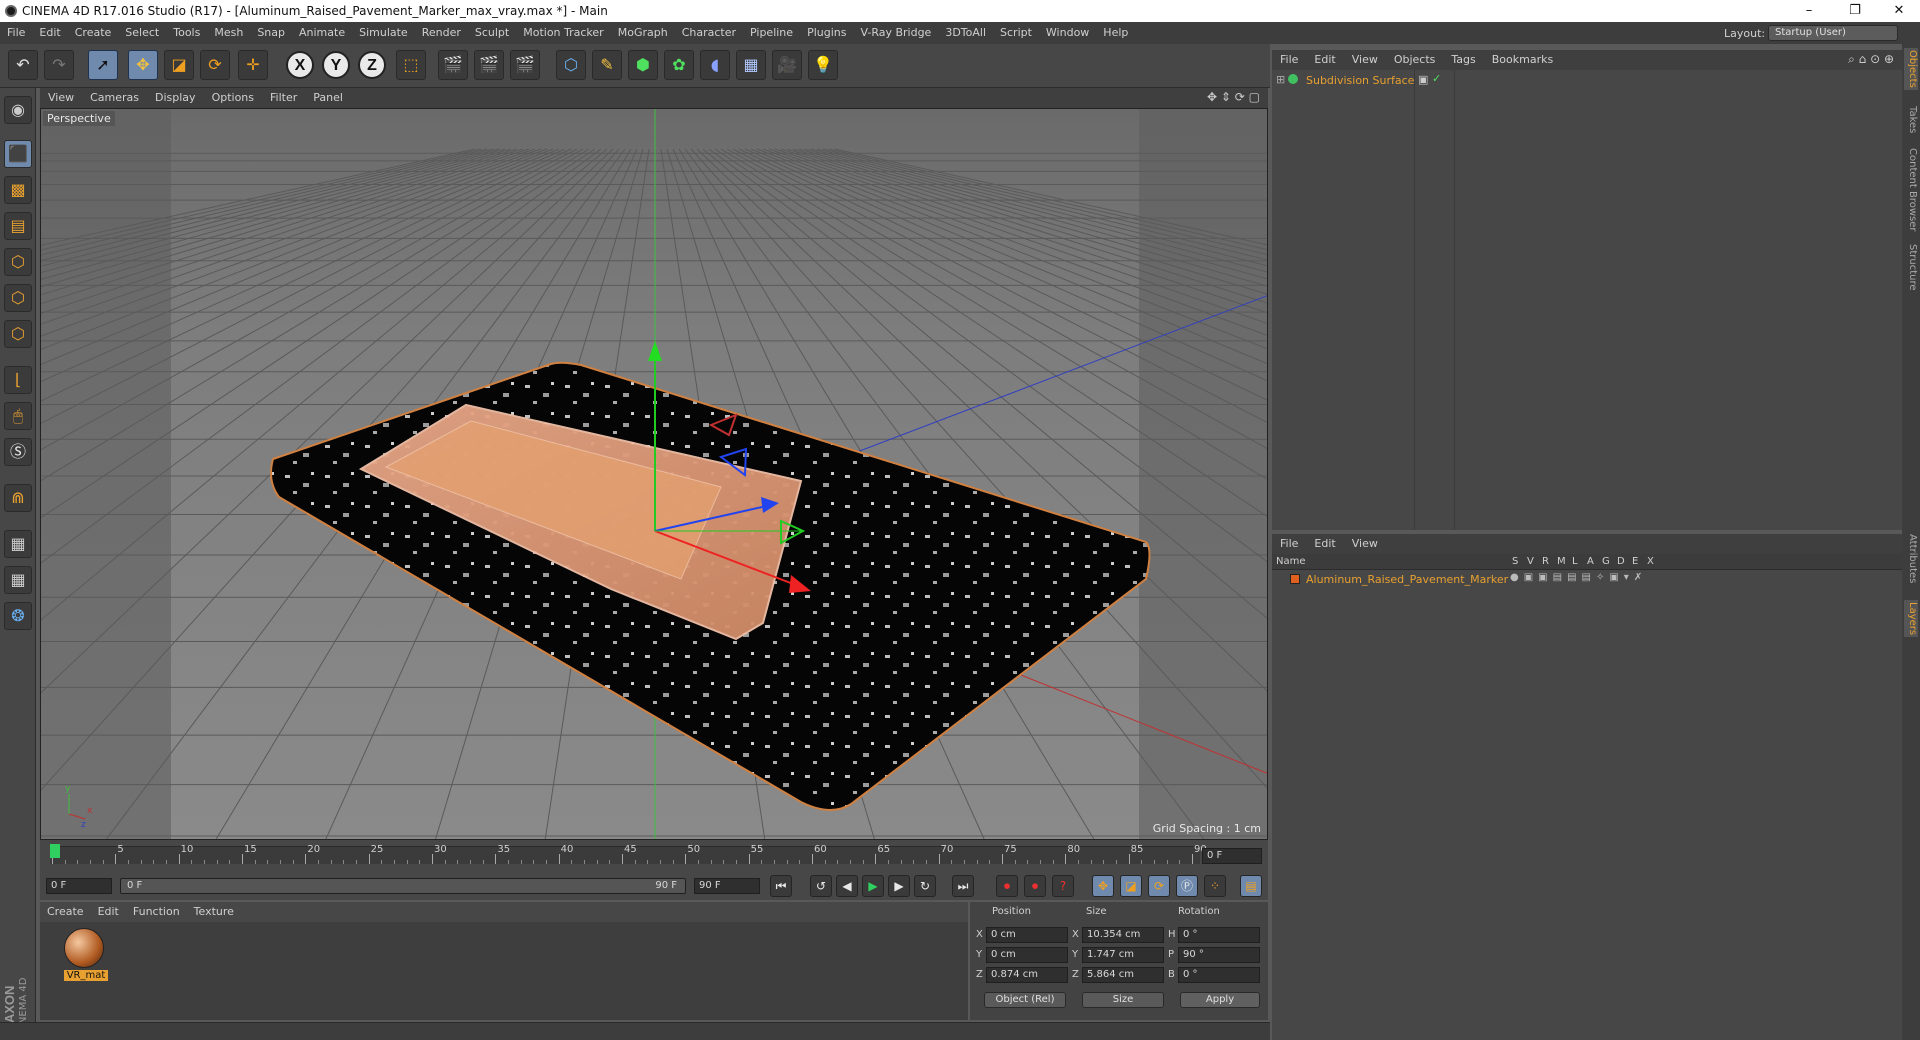 This screenshot has width=1920, height=1040. What do you see at coordinates (1219, 955) in the screenshot?
I see `rot-p-field: 90 °` at bounding box center [1219, 955].